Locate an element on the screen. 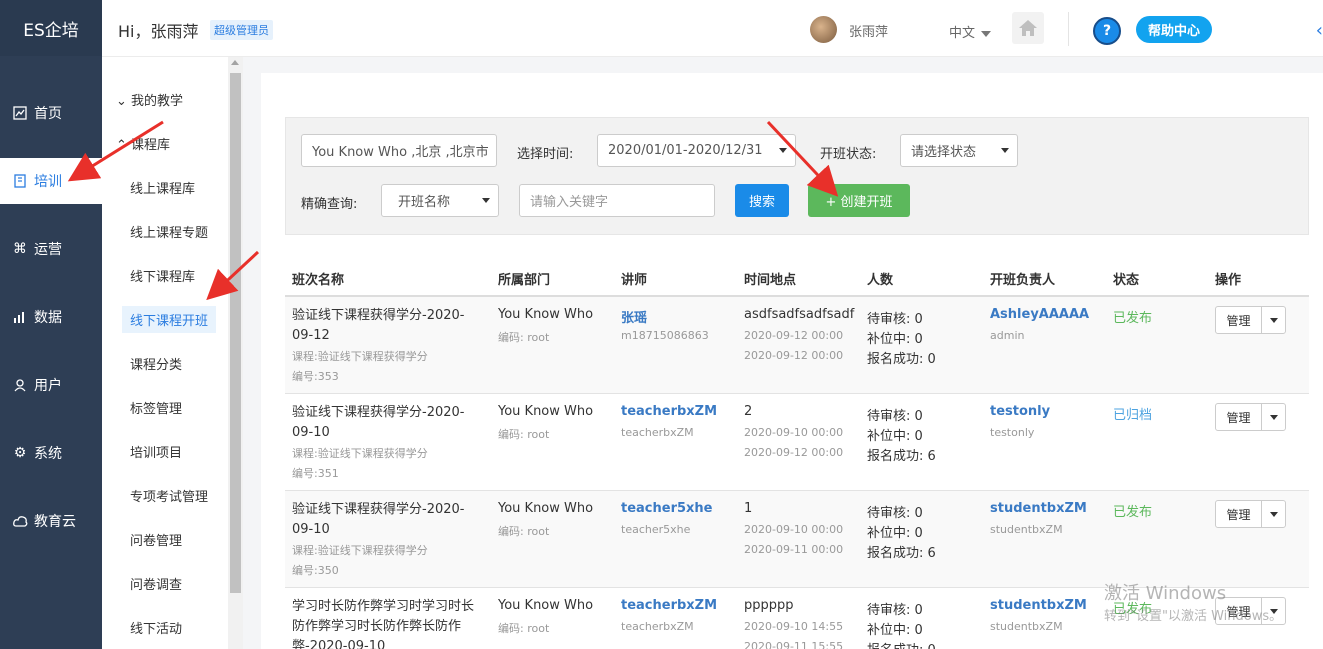 The image size is (1323, 649). nav-item-system: ⚙ 系统 is located at coordinates (51, 453).